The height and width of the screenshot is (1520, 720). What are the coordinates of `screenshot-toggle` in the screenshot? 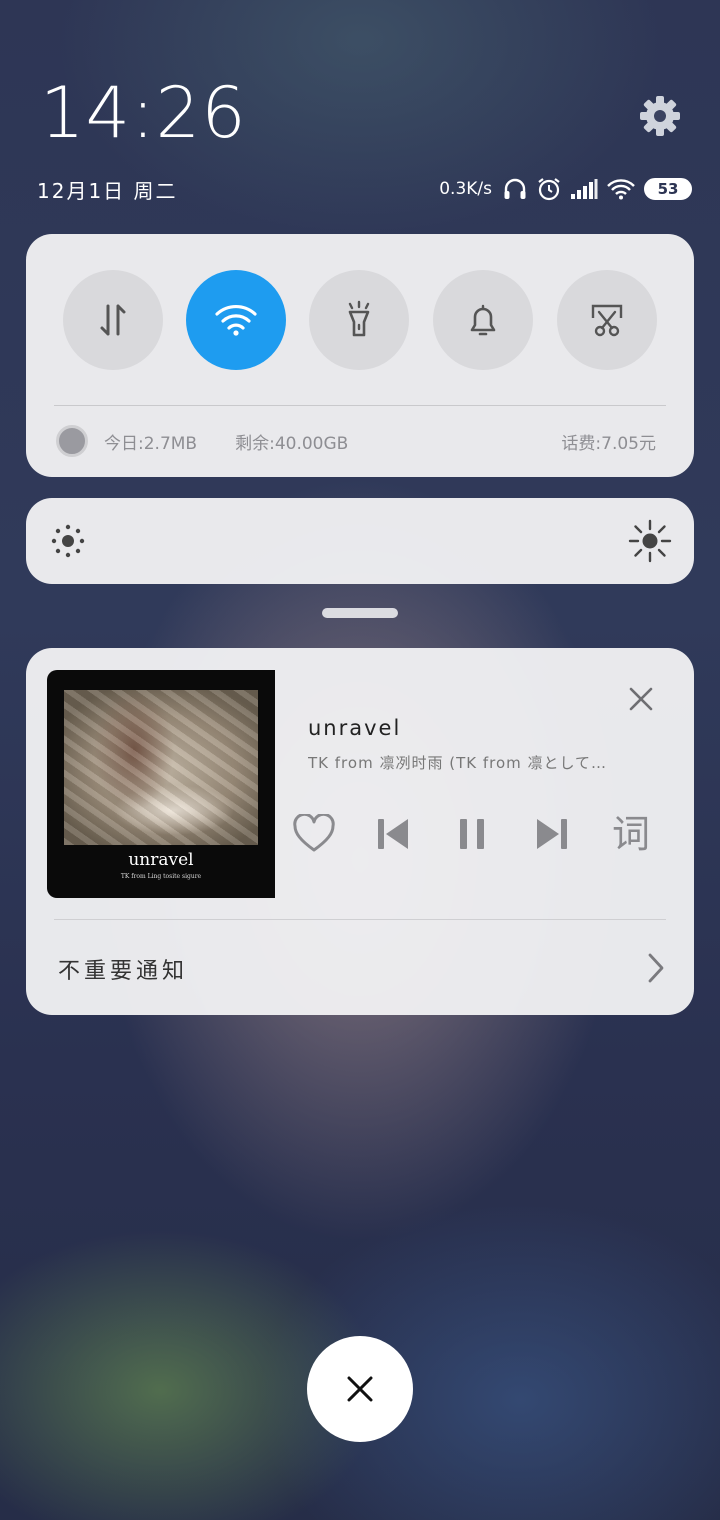 It's located at (607, 320).